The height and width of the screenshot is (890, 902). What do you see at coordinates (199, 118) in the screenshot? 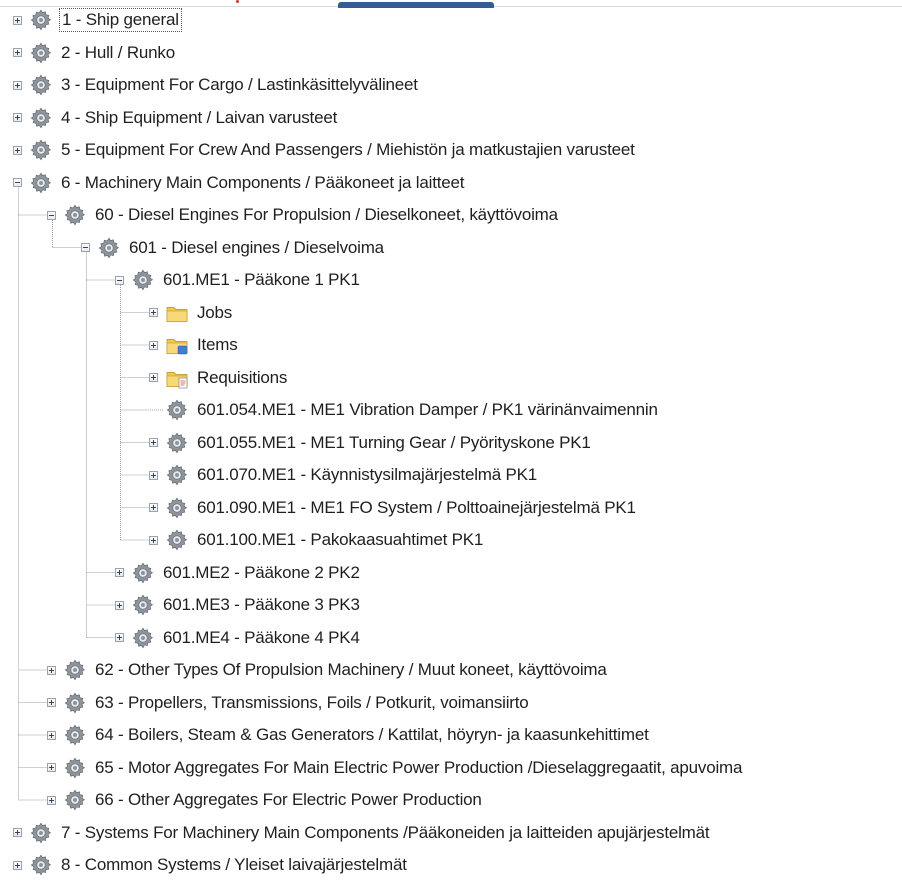
I see `tree-node-label: 4 - Ship Equipment / Laivan varusteet` at bounding box center [199, 118].